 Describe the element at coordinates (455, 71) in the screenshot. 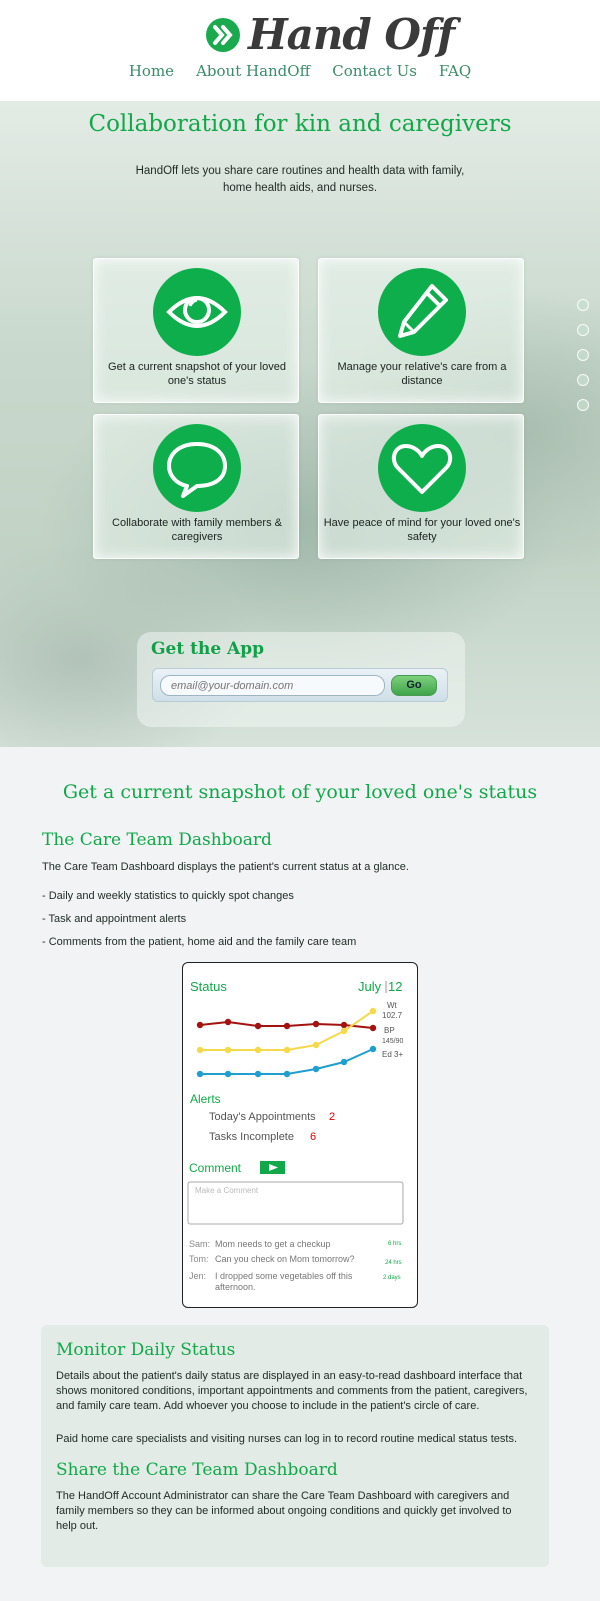

I see `nav-faq: FAQ` at that location.